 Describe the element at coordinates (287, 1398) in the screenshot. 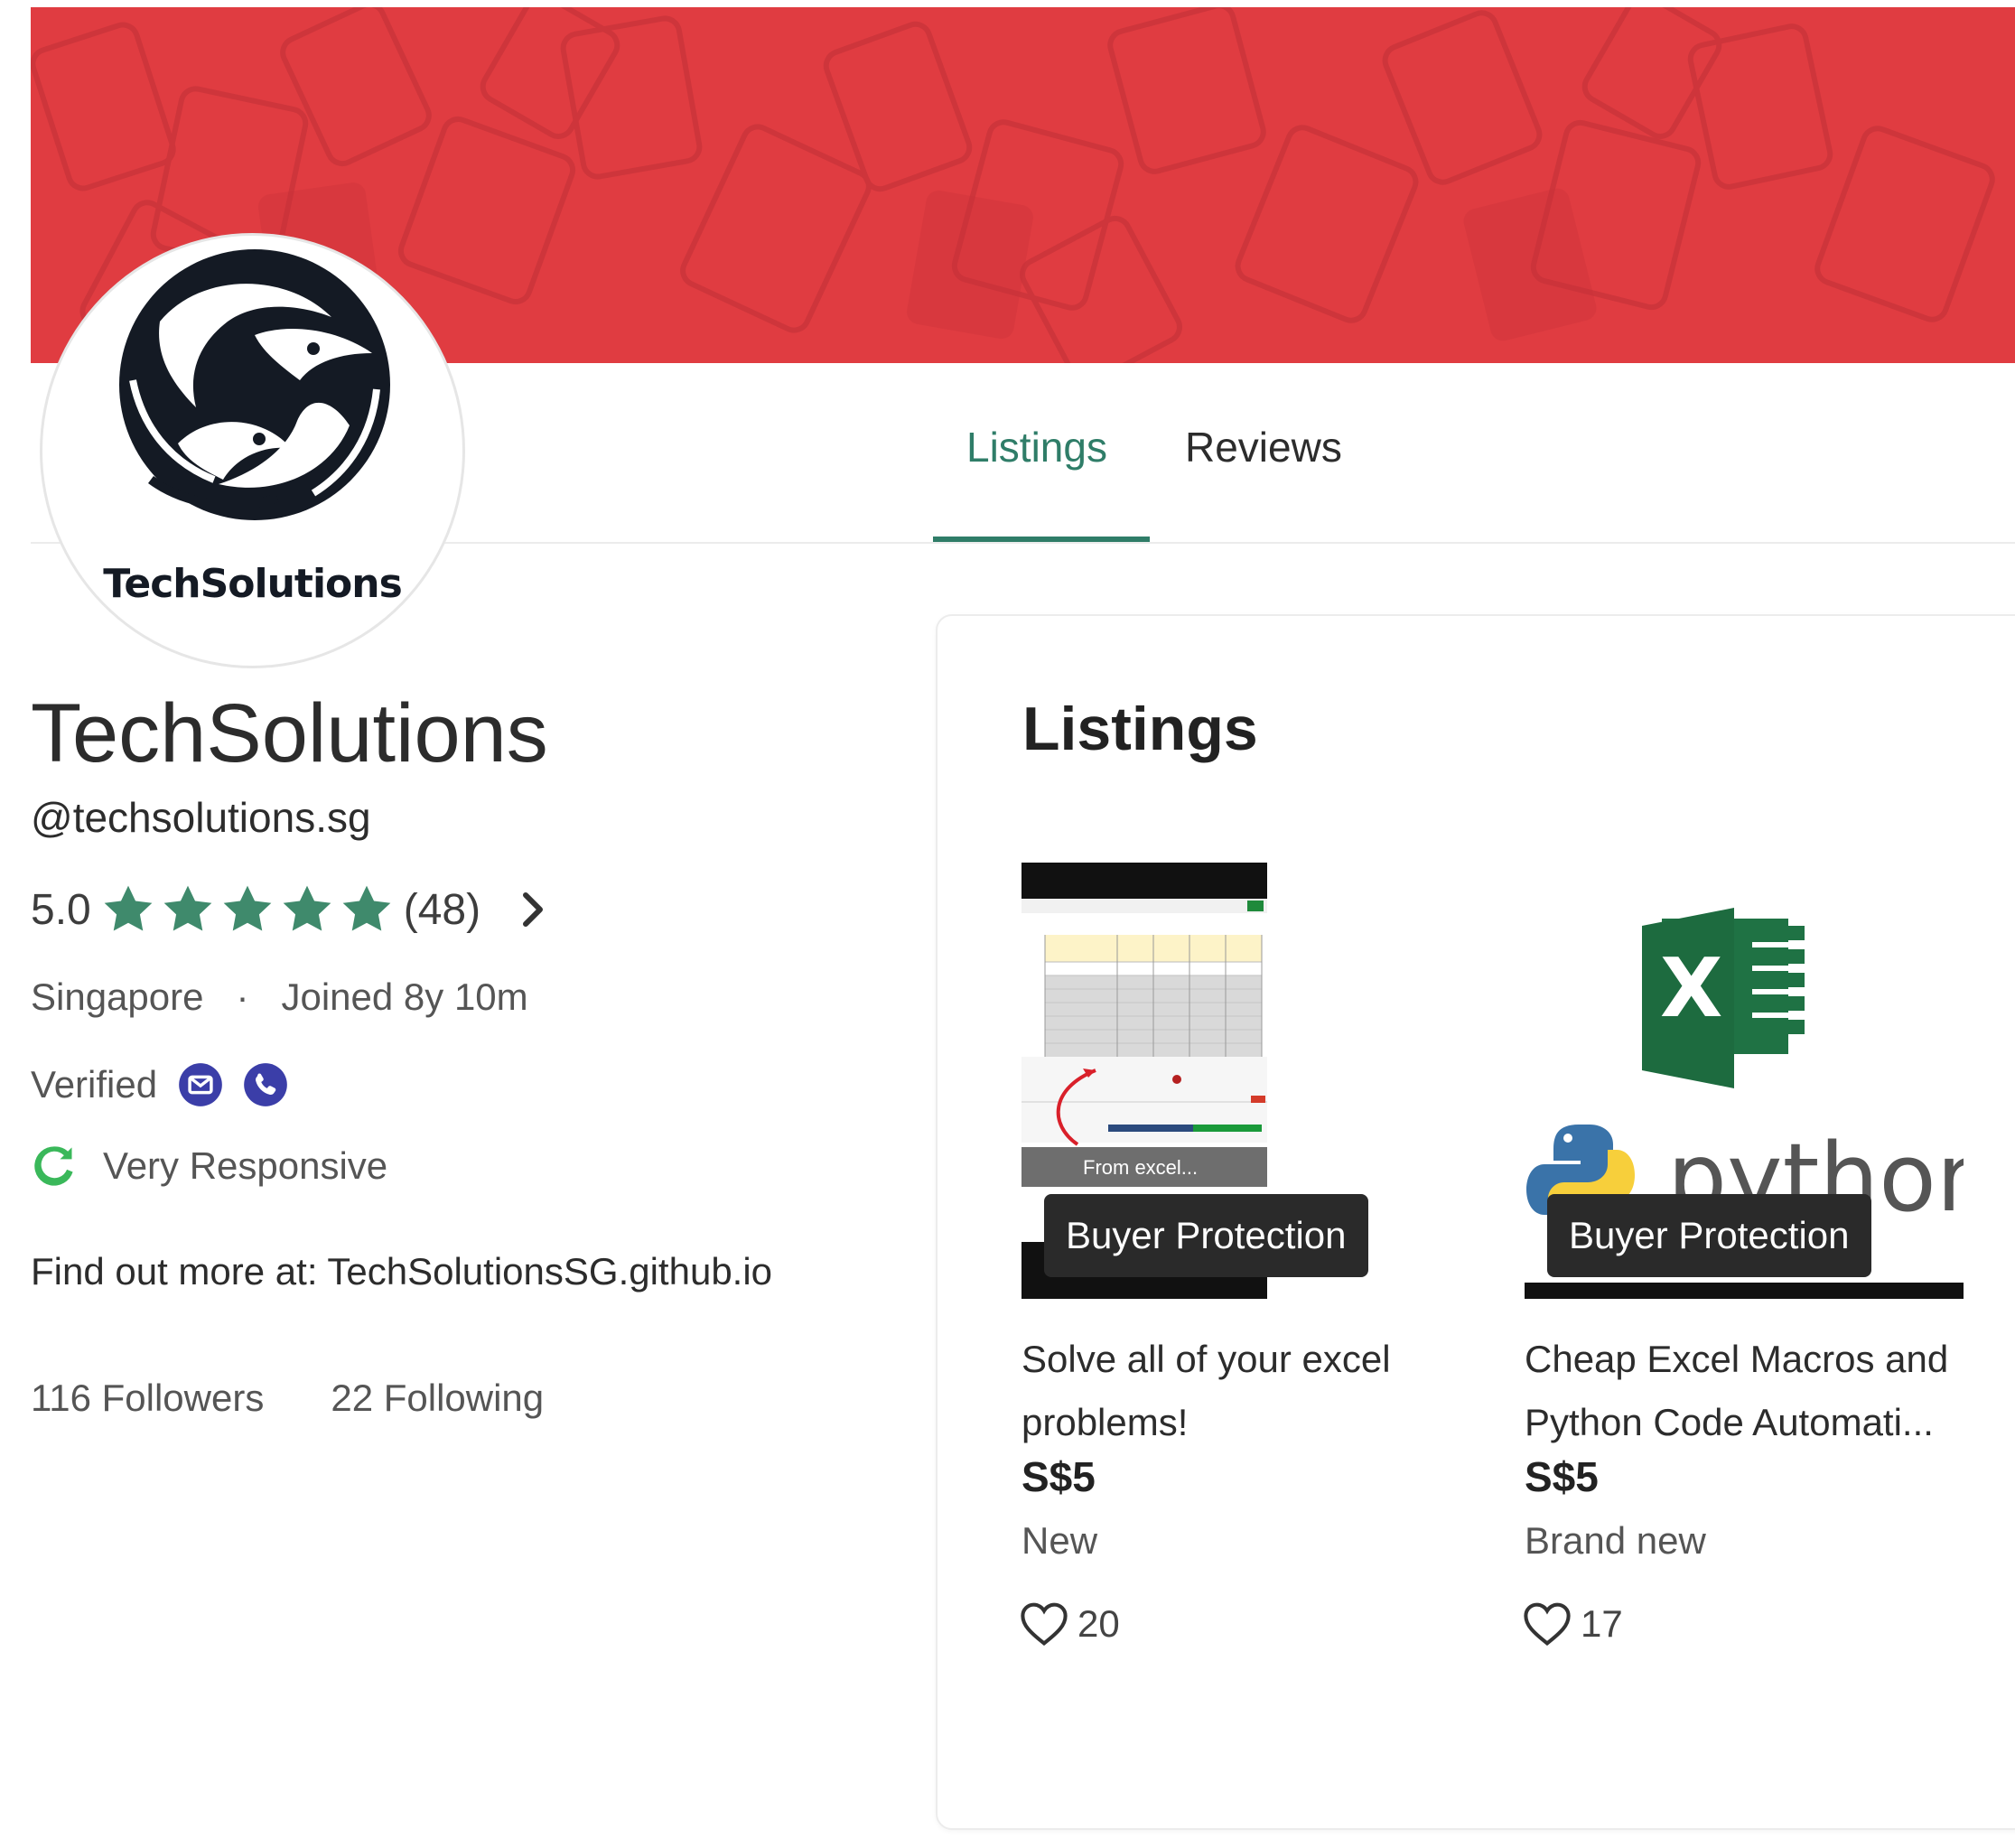

I see `follow-stats: 116 Followers 22 Following` at that location.